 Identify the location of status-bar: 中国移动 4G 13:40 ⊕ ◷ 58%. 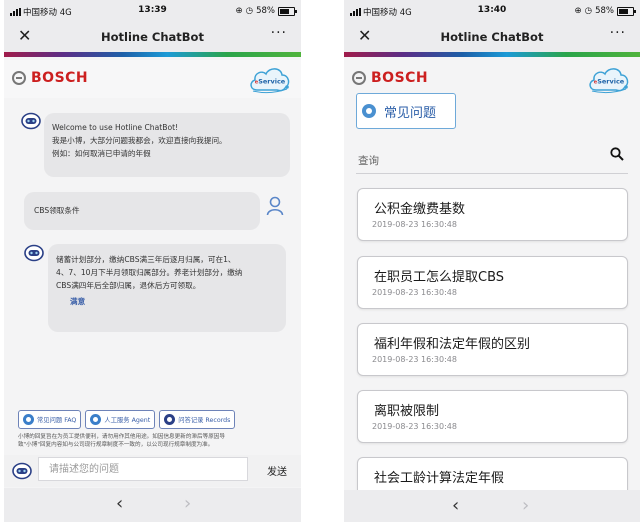
(492, 11).